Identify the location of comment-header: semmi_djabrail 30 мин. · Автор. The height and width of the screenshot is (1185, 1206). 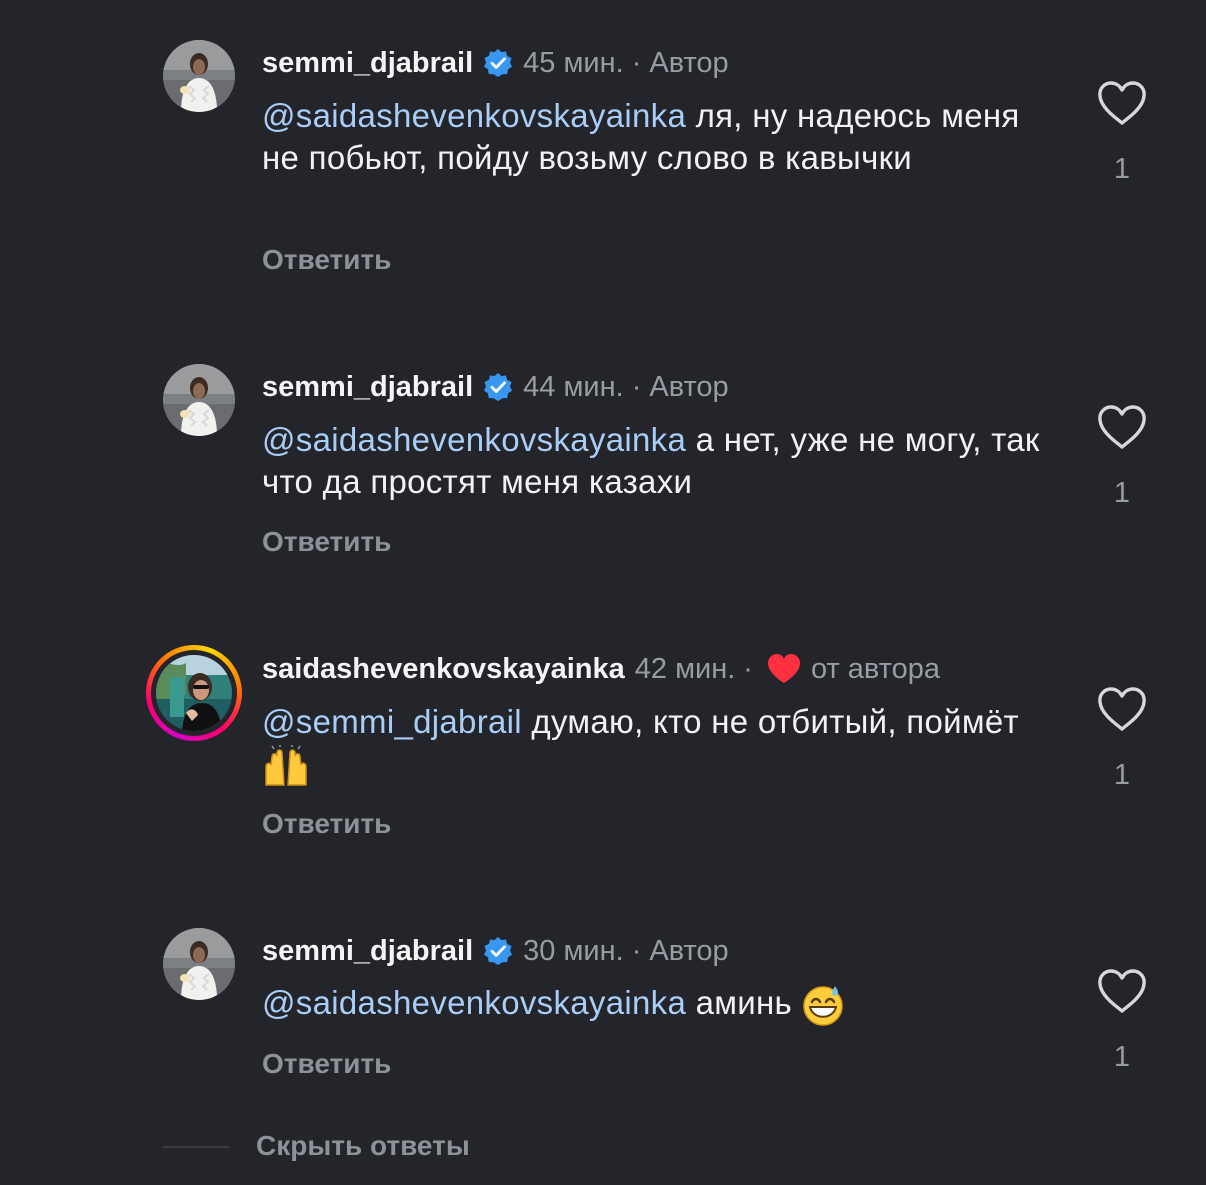
(495, 951).